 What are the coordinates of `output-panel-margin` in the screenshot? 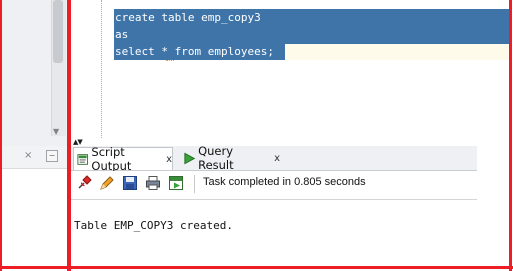 It's located at (493, 206).